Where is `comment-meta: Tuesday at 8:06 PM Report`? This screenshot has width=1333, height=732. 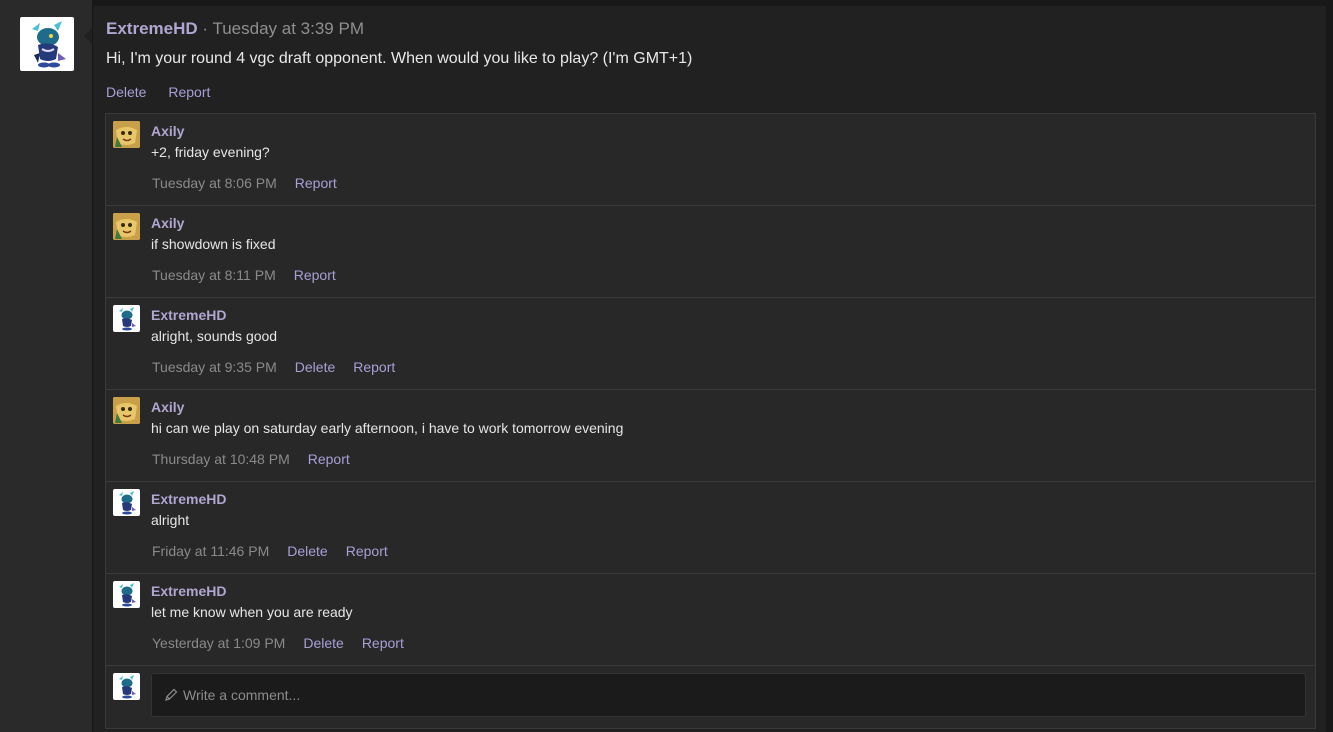
comment-meta: Tuesday at 8:06 PM Report is located at coordinates (253, 183).